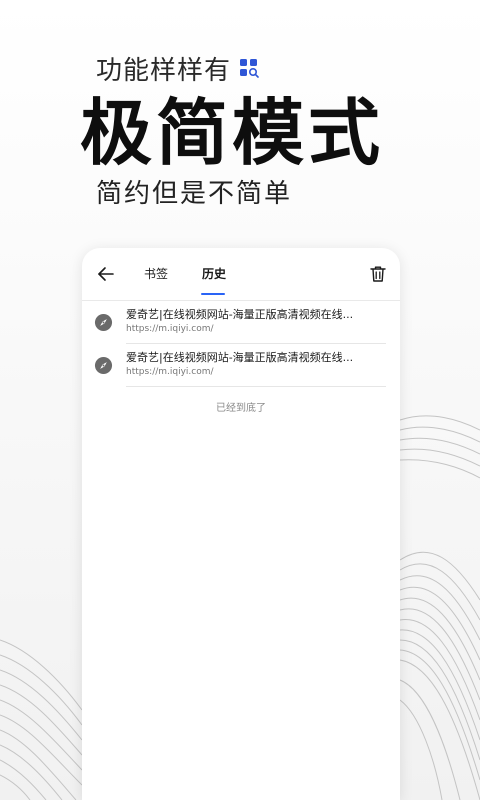  Describe the element at coordinates (214, 274) in the screenshot. I see `tab-history: 历史` at that location.